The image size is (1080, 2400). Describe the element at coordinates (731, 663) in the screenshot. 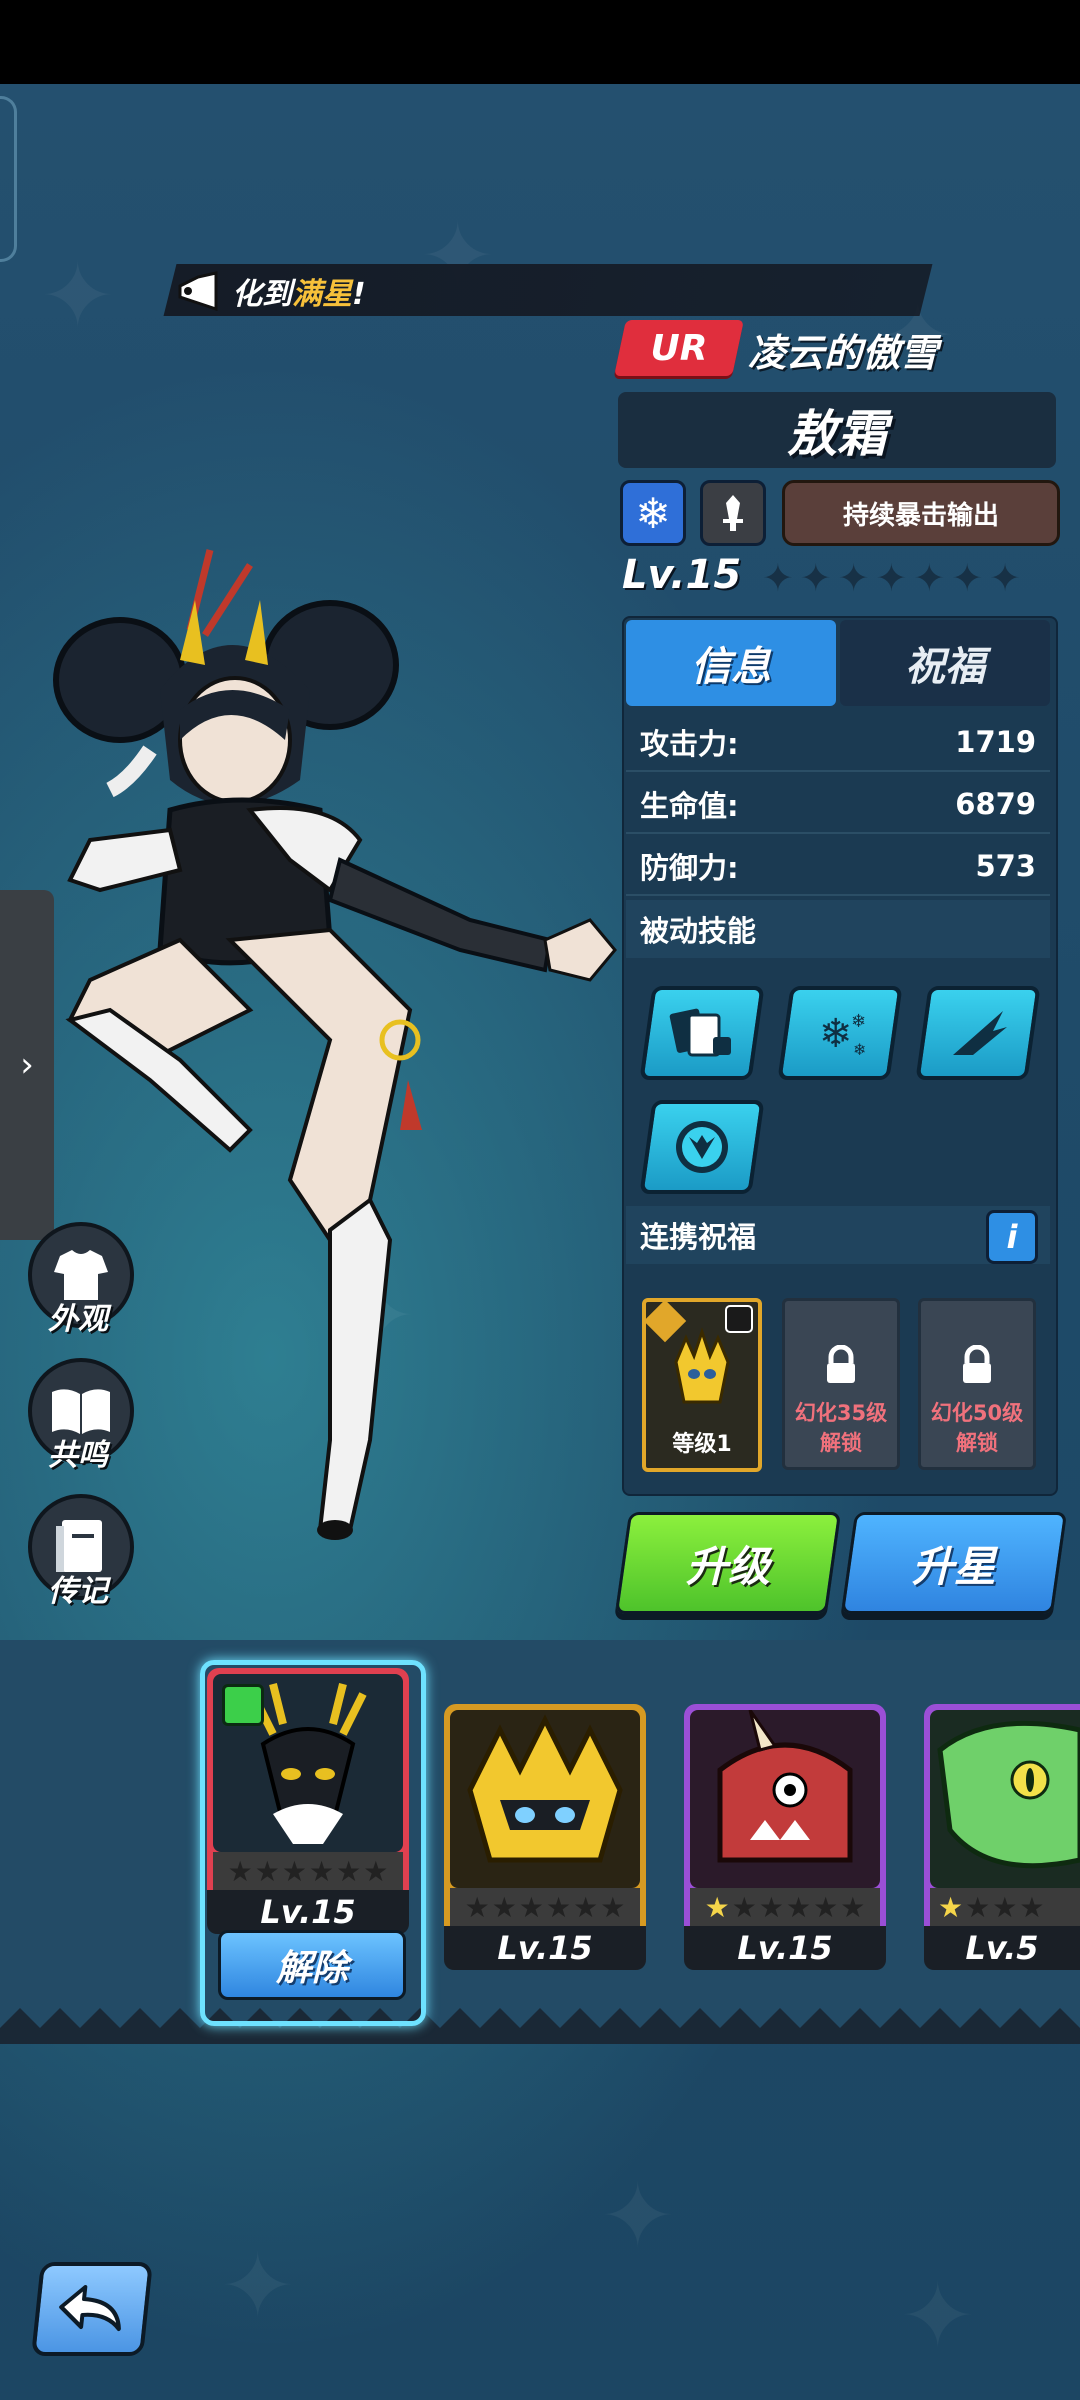

I see `tab-info: 信息` at that location.